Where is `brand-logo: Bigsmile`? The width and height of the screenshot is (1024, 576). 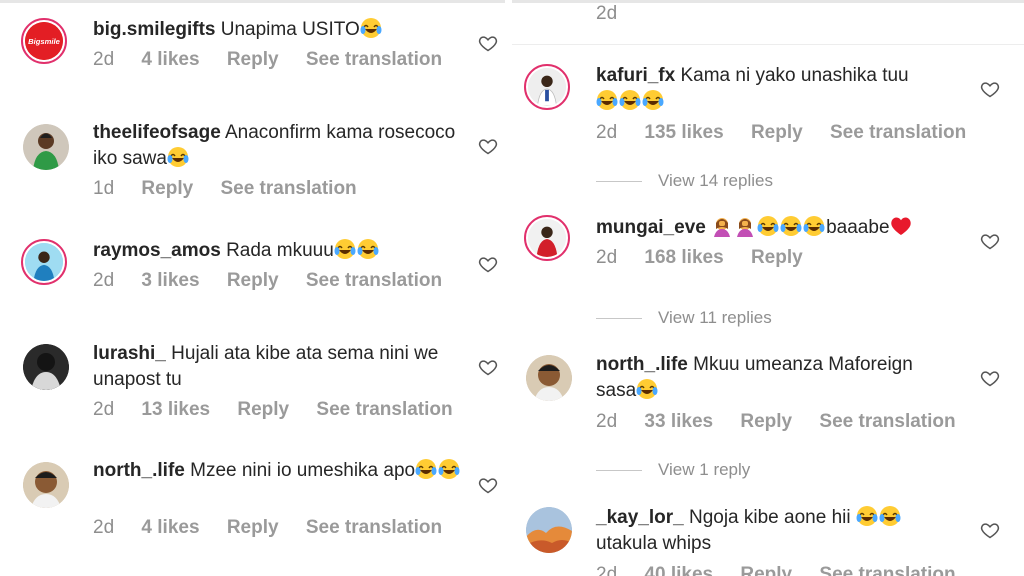
brand-logo: Bigsmile is located at coordinates (44, 41).